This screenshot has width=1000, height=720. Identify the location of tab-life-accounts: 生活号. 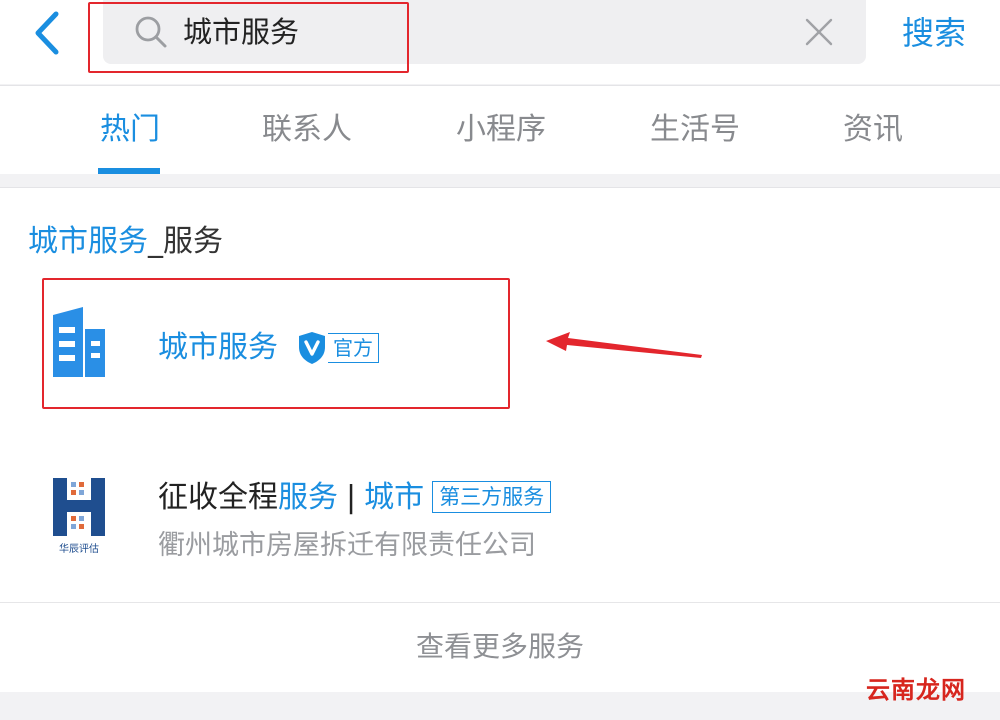
(695, 130).